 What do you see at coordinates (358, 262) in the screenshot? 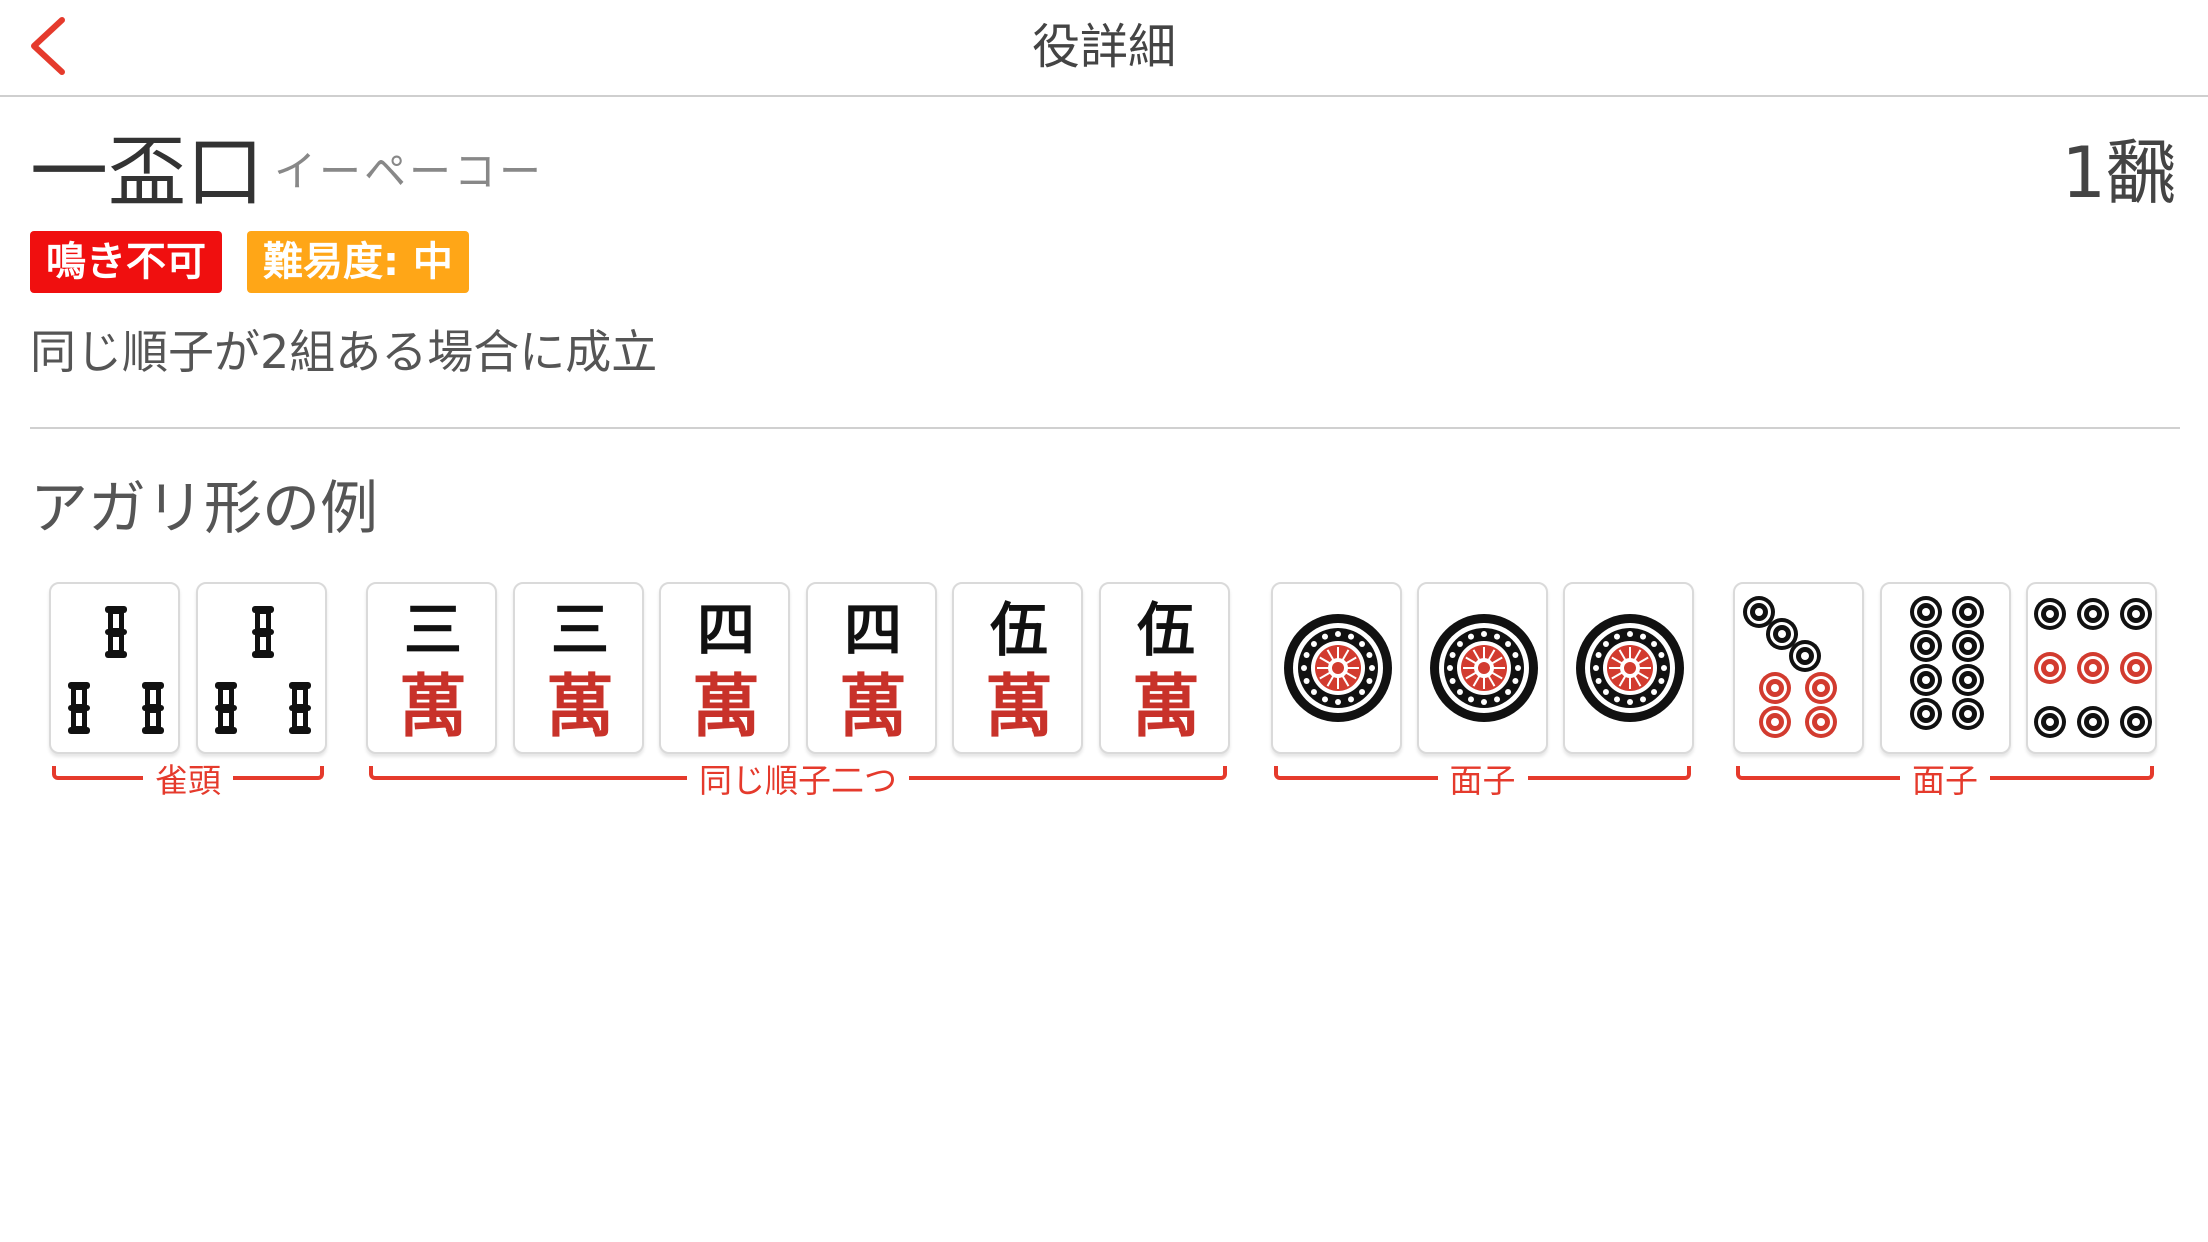
I see `difficulty-badge: 難易度: 中` at bounding box center [358, 262].